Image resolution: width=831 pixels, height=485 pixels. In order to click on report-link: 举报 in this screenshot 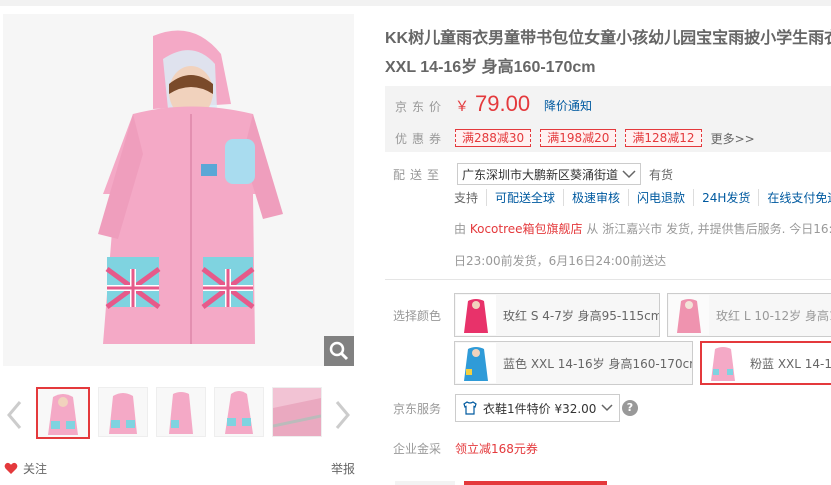, I will do `click(343, 468)`.